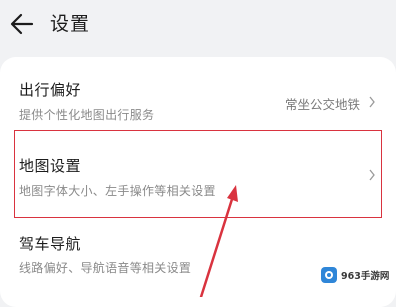 Image resolution: width=396 pixels, height=307 pixels. I want to click on item-title: 出行偏好, so click(50, 90).